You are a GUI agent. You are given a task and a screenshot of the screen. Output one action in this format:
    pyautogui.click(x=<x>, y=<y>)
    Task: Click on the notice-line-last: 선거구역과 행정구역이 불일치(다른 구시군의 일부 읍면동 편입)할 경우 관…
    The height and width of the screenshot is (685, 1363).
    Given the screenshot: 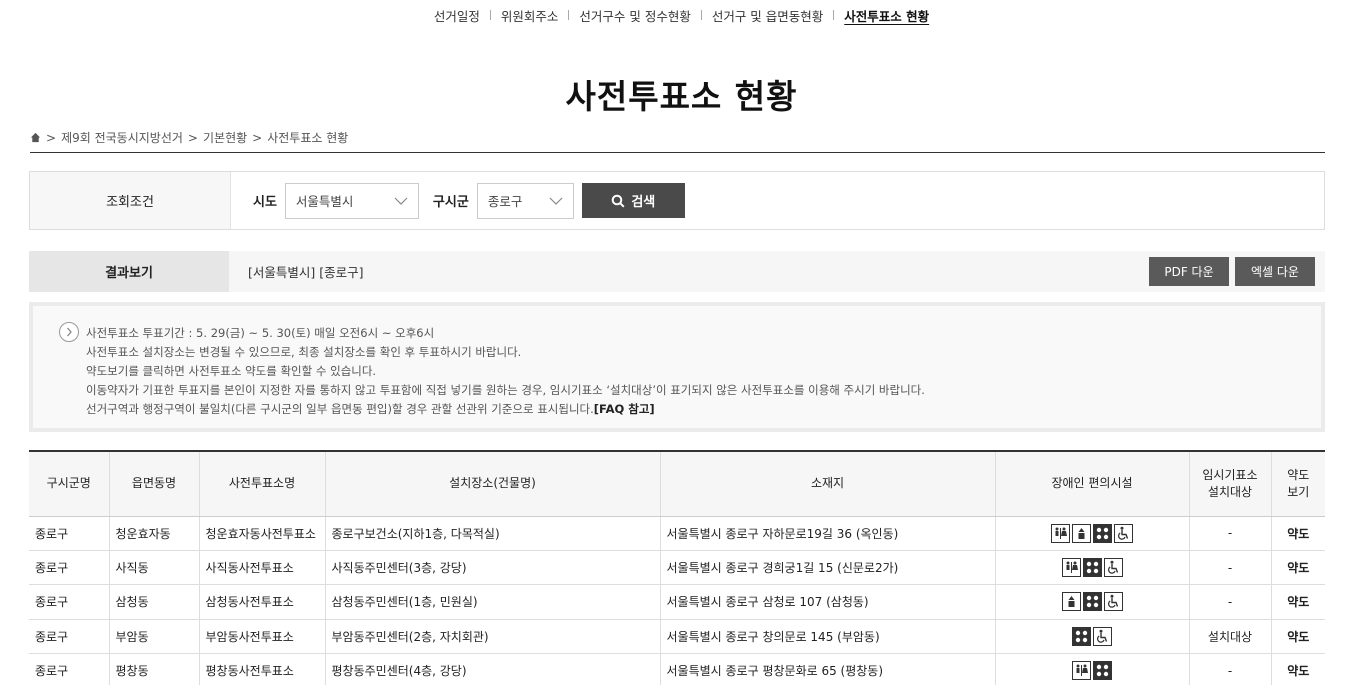 What is the action you would take?
    pyautogui.click(x=505, y=409)
    